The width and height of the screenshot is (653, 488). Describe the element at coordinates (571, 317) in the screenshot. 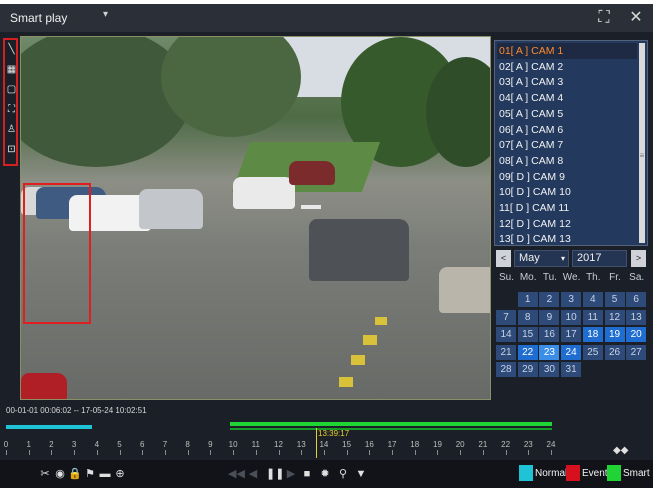

I see `calendar-day: 10` at that location.